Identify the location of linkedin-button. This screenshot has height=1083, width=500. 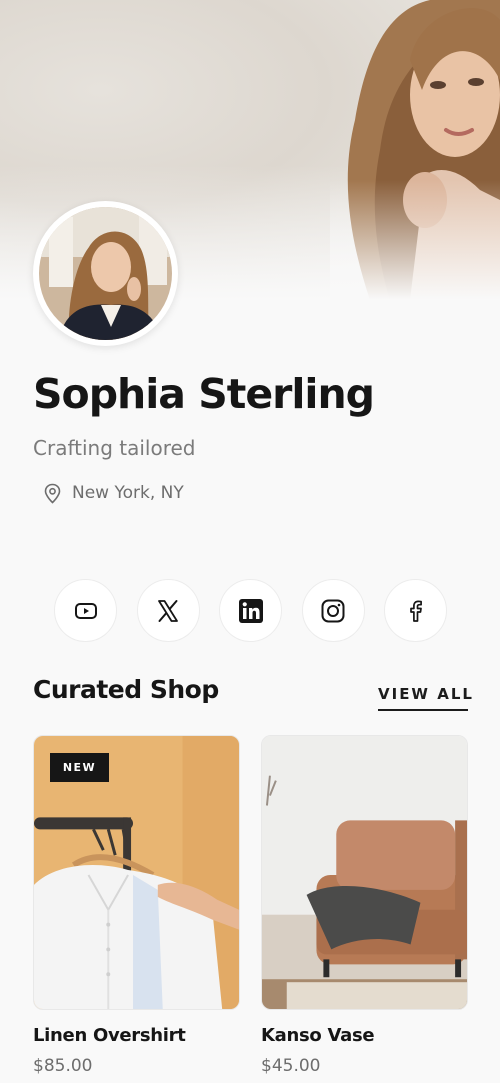
(250, 610).